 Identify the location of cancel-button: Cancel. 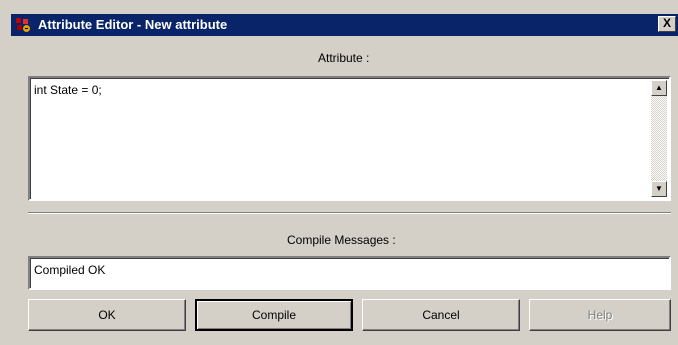
(441, 315).